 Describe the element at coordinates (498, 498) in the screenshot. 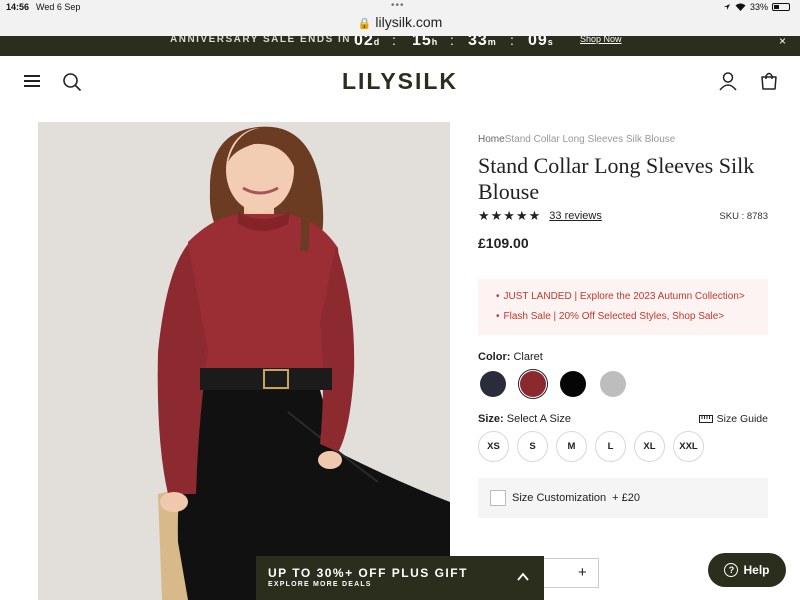

I see `size-customization-checkbox` at that location.